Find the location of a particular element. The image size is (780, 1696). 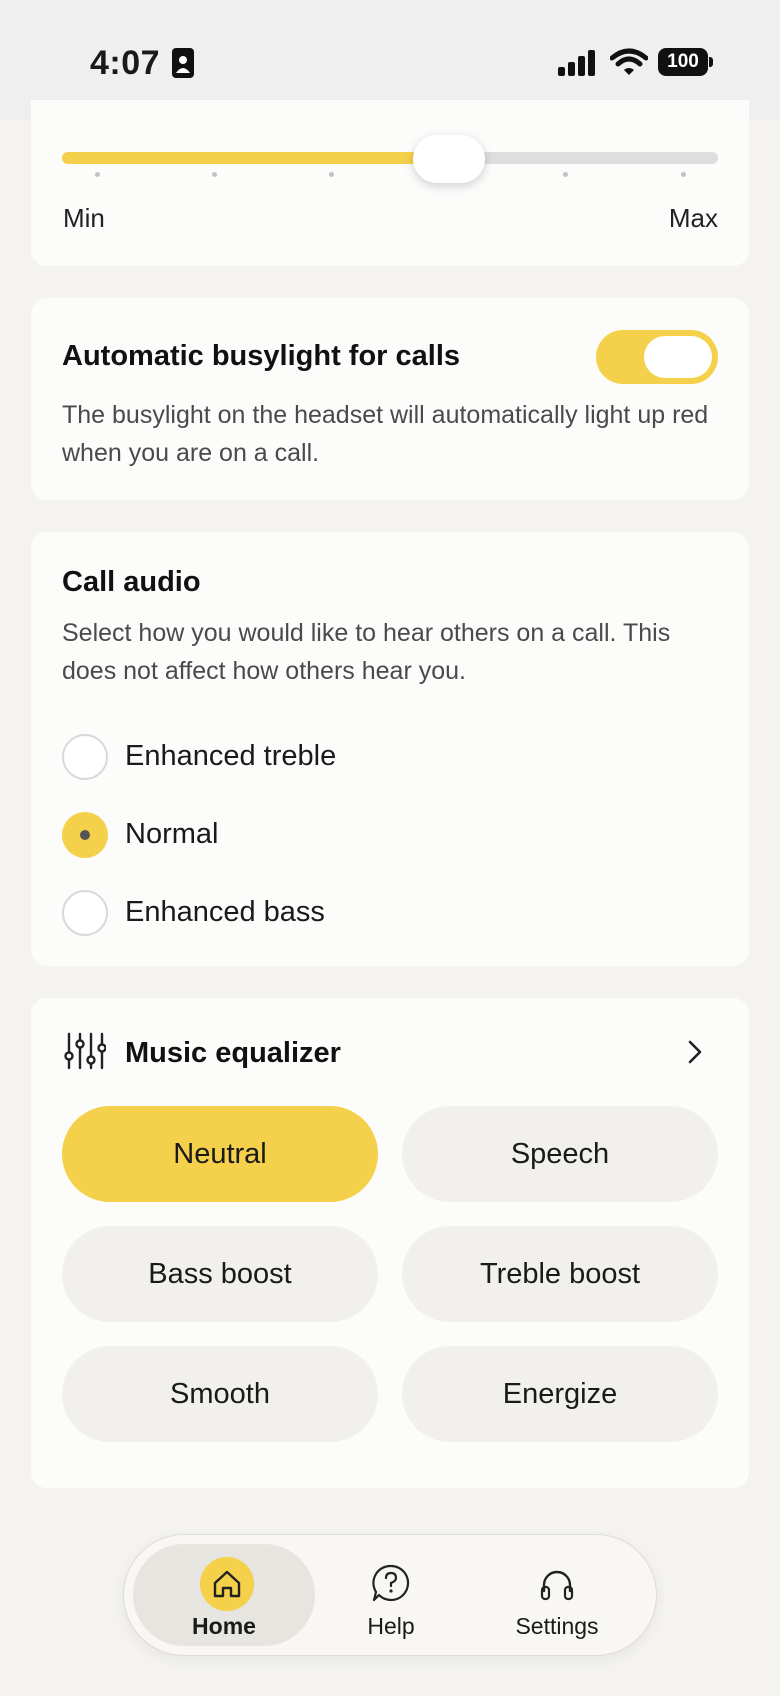

radio-normal: Normal is located at coordinates (372, 835).